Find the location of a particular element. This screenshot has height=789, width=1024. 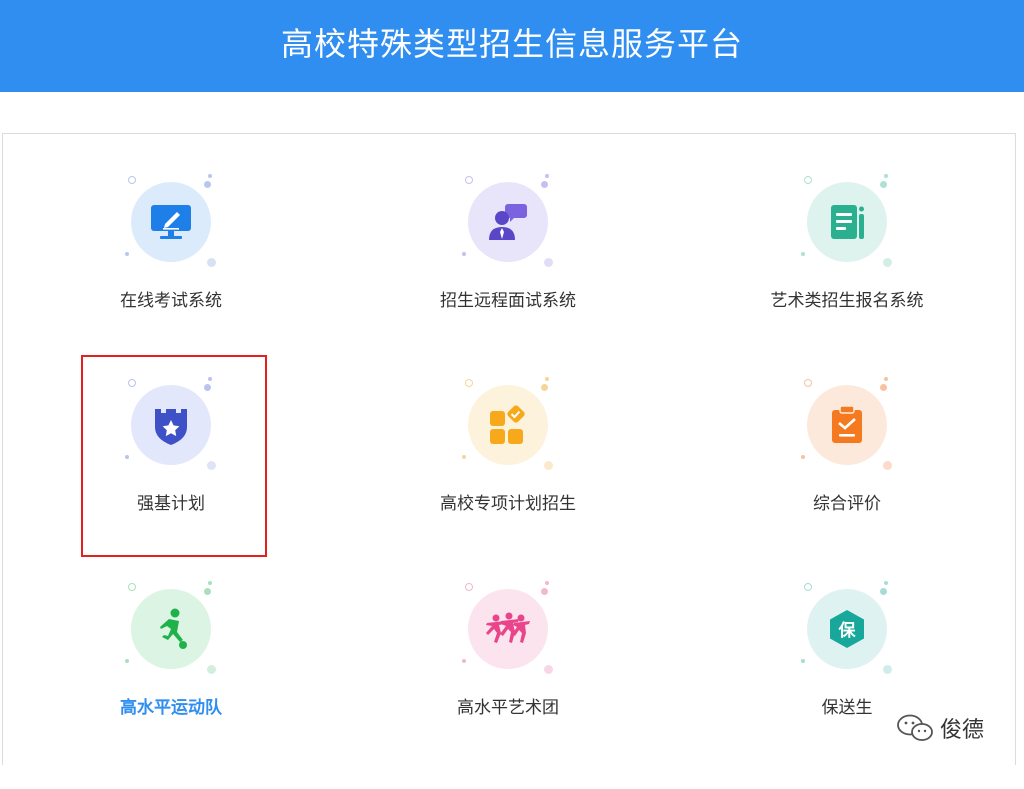

tile-special-plan: 高校专项计划招生 is located at coordinates (508, 481).